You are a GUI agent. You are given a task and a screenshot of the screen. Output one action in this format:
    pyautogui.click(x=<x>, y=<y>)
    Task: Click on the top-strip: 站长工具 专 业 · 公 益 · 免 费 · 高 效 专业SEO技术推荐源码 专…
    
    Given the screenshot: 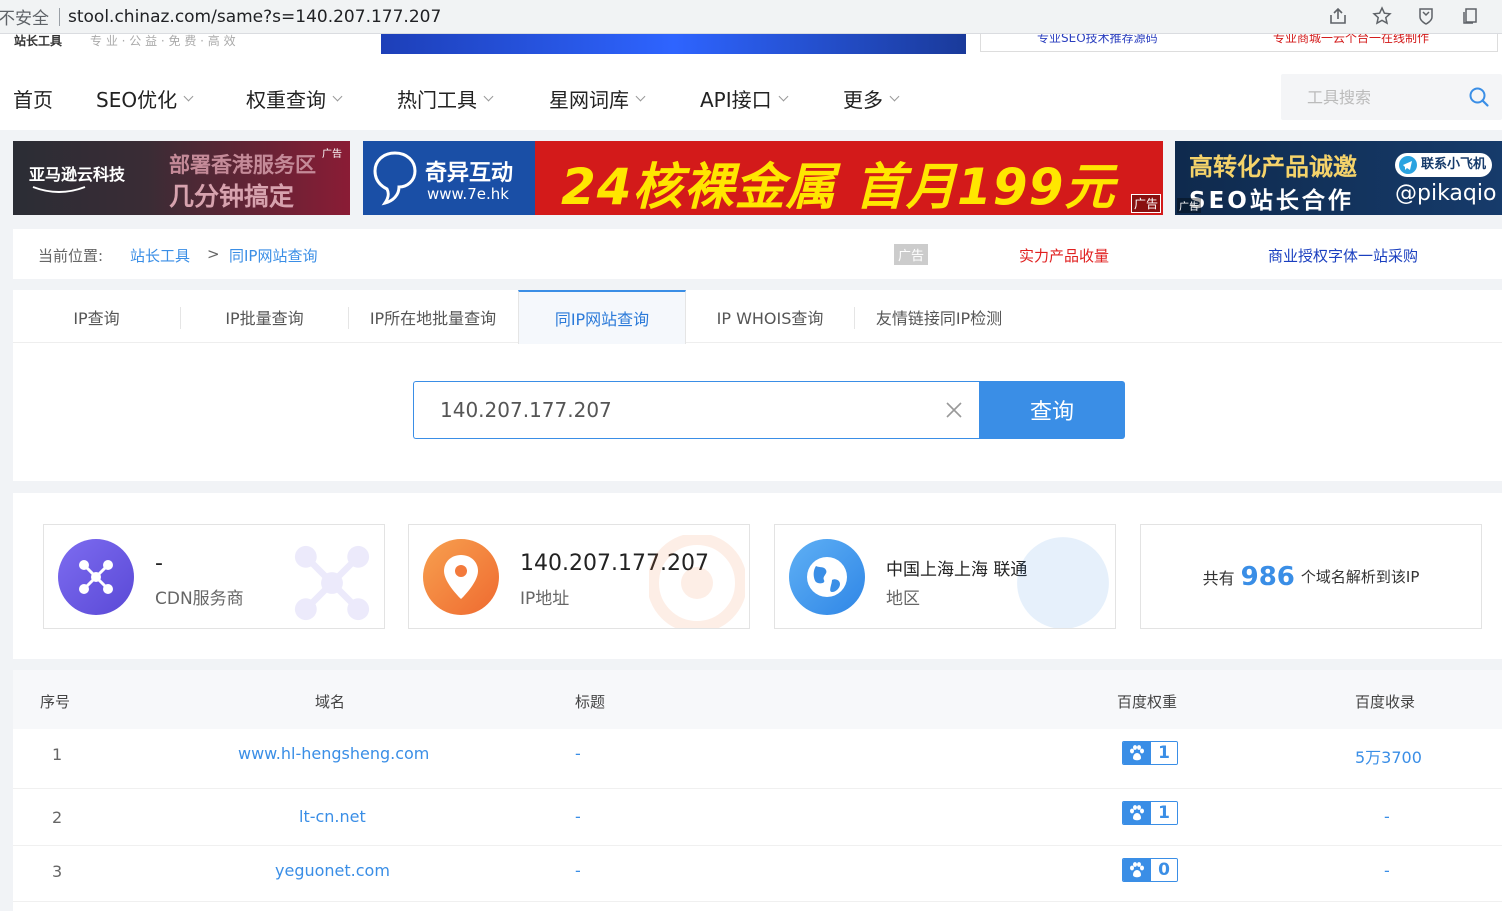 What is the action you would take?
    pyautogui.click(x=751, y=44)
    